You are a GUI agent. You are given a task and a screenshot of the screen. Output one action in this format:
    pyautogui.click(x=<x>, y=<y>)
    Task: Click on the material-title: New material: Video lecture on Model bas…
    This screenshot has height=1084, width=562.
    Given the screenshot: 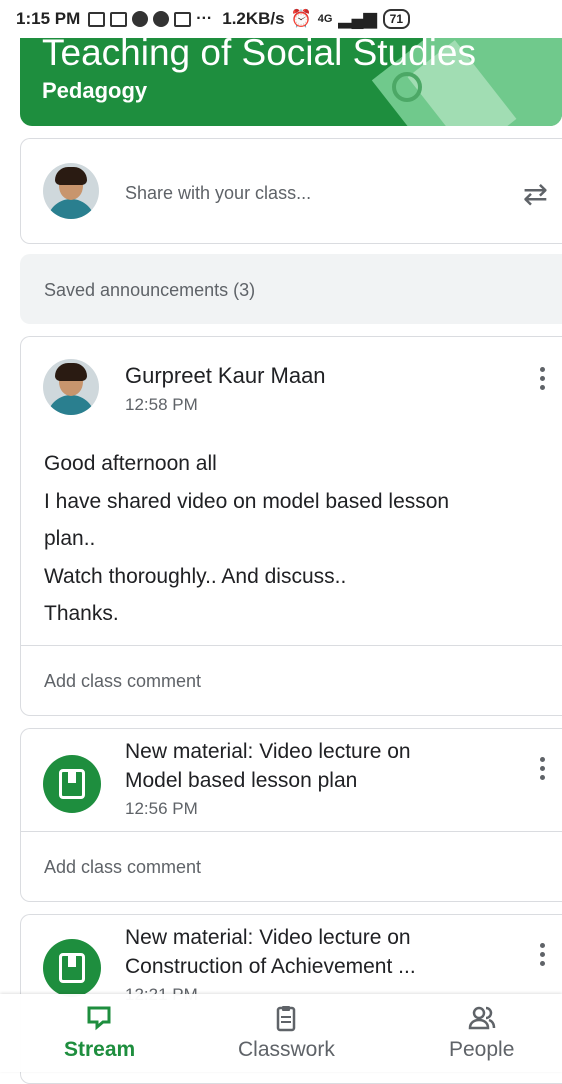 What is the action you would take?
    pyautogui.click(x=268, y=766)
    